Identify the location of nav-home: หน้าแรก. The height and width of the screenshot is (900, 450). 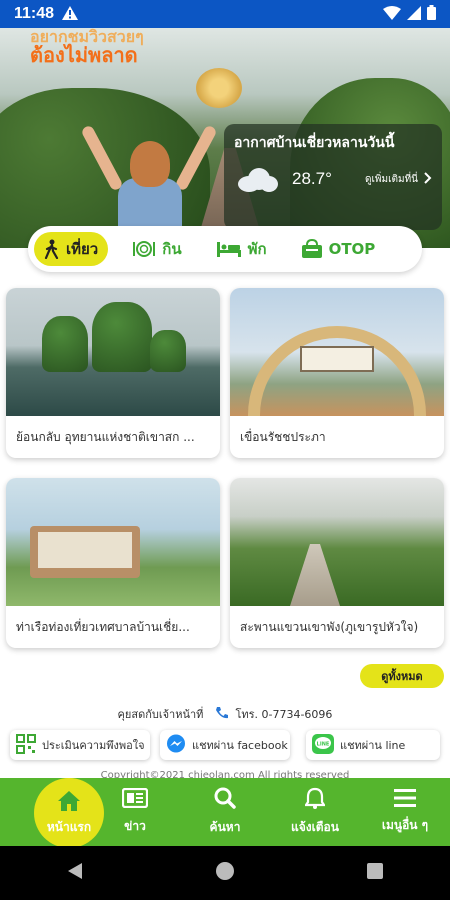
(69, 813).